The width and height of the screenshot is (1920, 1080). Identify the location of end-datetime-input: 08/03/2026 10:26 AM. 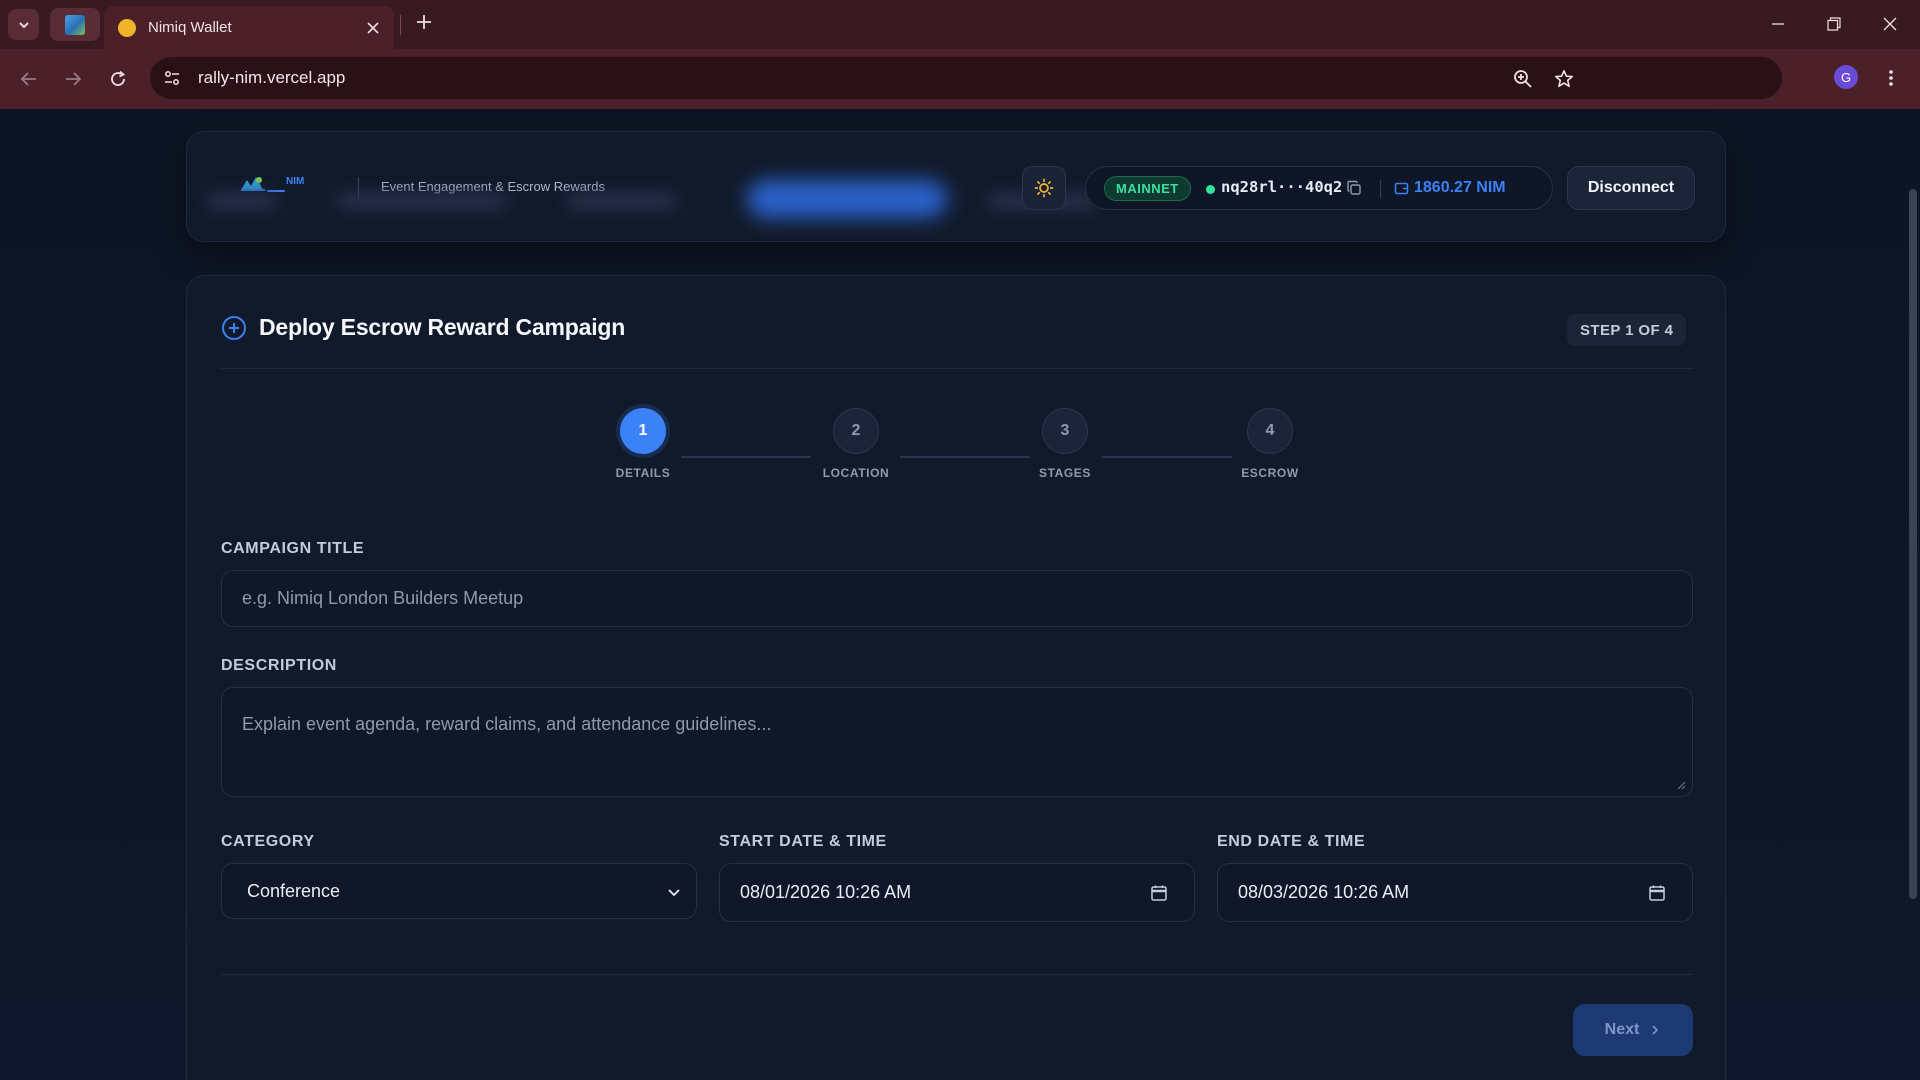
(1455, 892).